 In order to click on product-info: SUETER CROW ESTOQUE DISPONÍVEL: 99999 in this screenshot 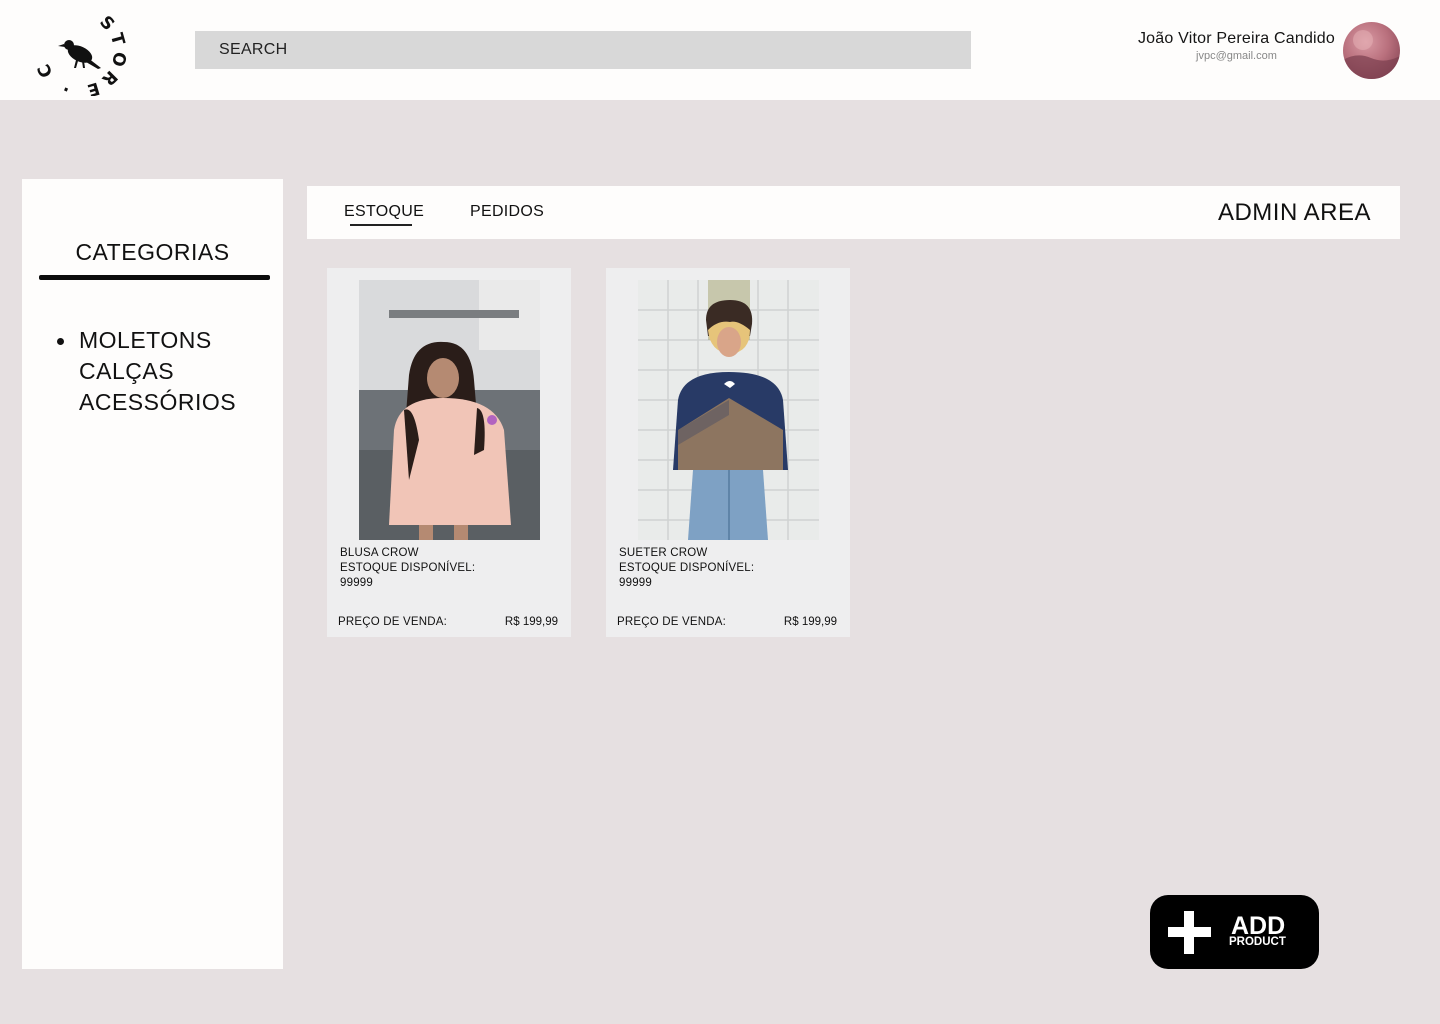, I will do `click(686, 568)`.